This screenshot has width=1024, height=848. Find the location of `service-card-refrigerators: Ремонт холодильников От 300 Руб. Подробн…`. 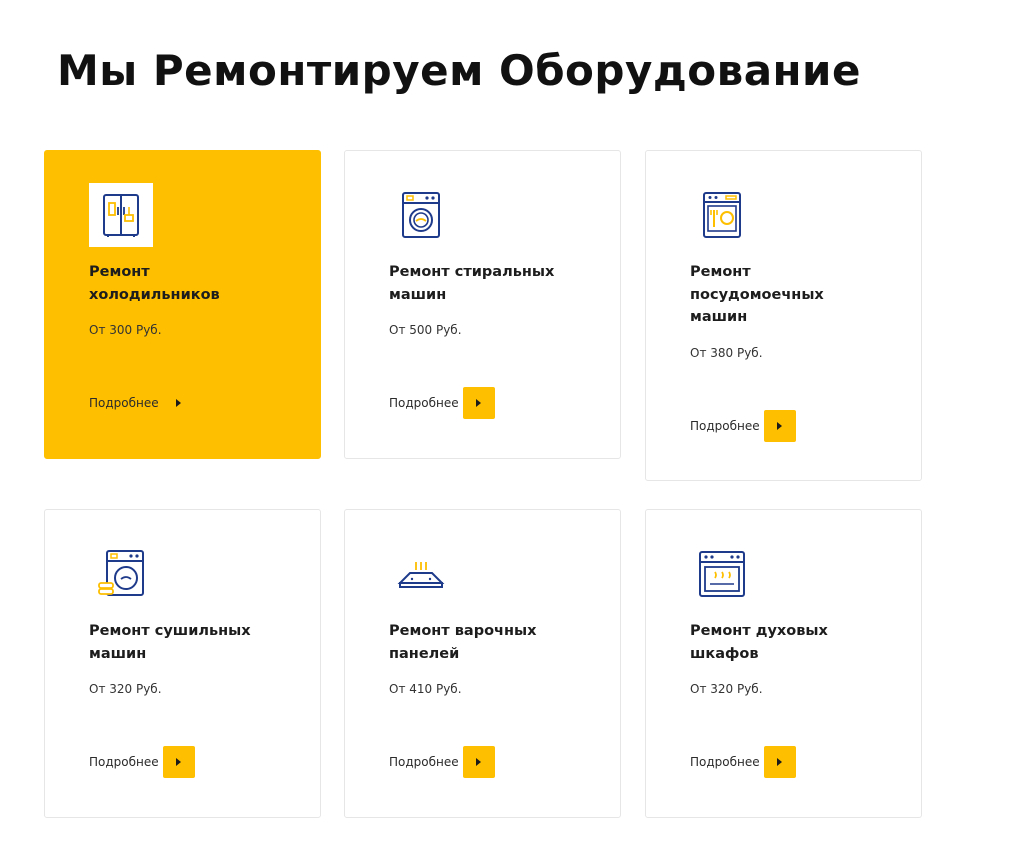

service-card-refrigerators: Ремонт холодильников От 300 Руб. Подробн… is located at coordinates (182, 304).